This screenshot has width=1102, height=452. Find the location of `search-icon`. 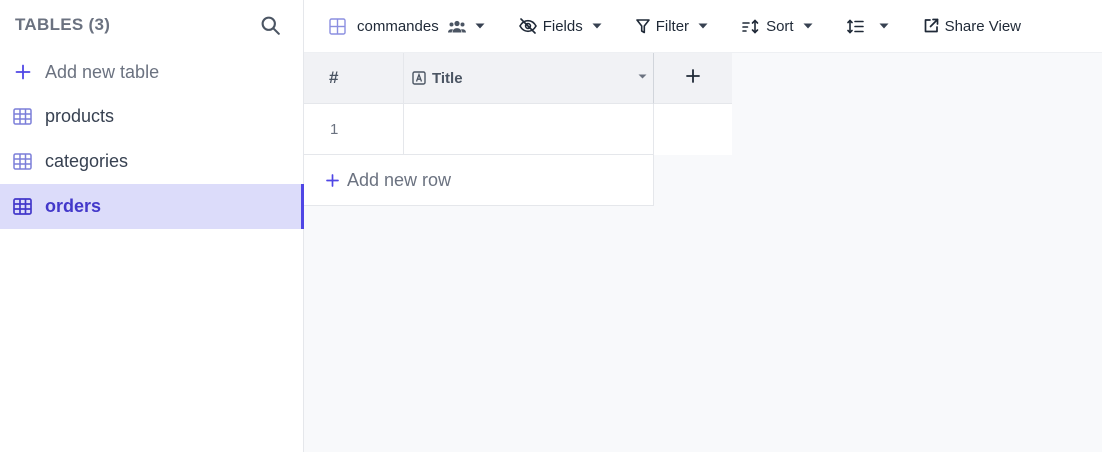

search-icon is located at coordinates (270, 25).